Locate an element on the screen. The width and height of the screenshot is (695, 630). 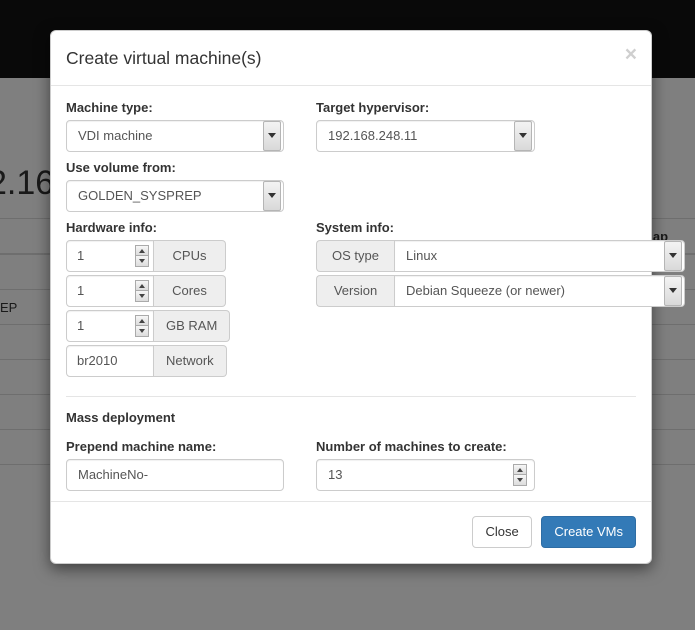
number-to-create-stepper is located at coordinates (520, 474).